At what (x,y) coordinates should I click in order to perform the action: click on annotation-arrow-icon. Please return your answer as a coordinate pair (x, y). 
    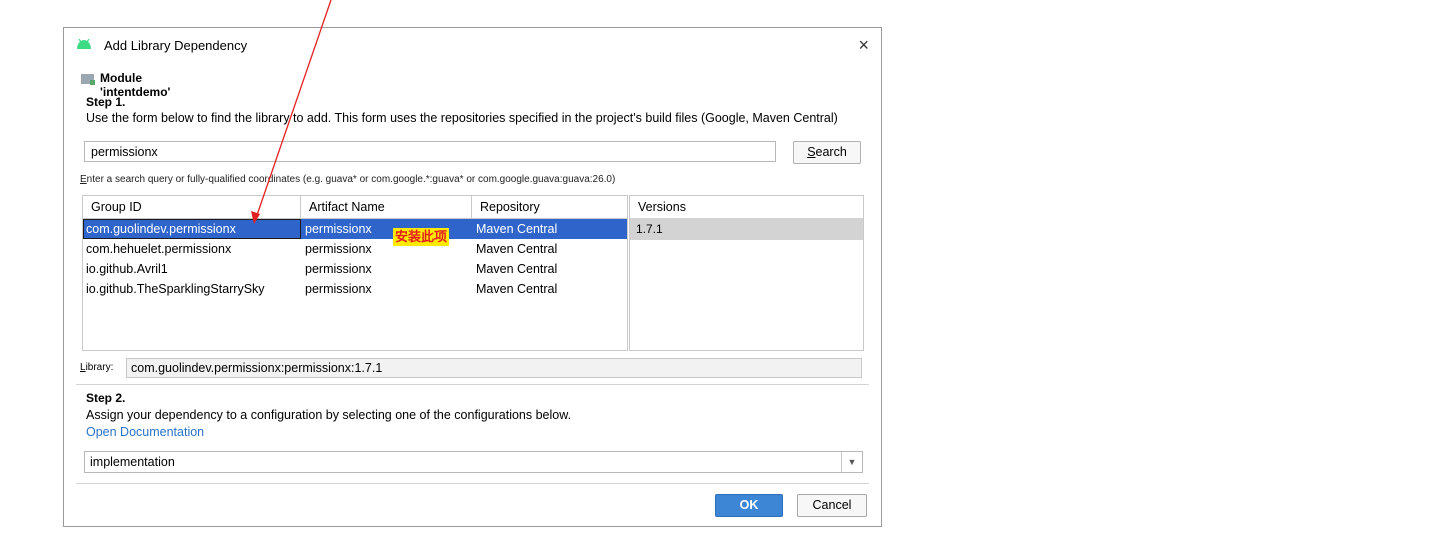
    Looking at the image, I should click on (291, 112).